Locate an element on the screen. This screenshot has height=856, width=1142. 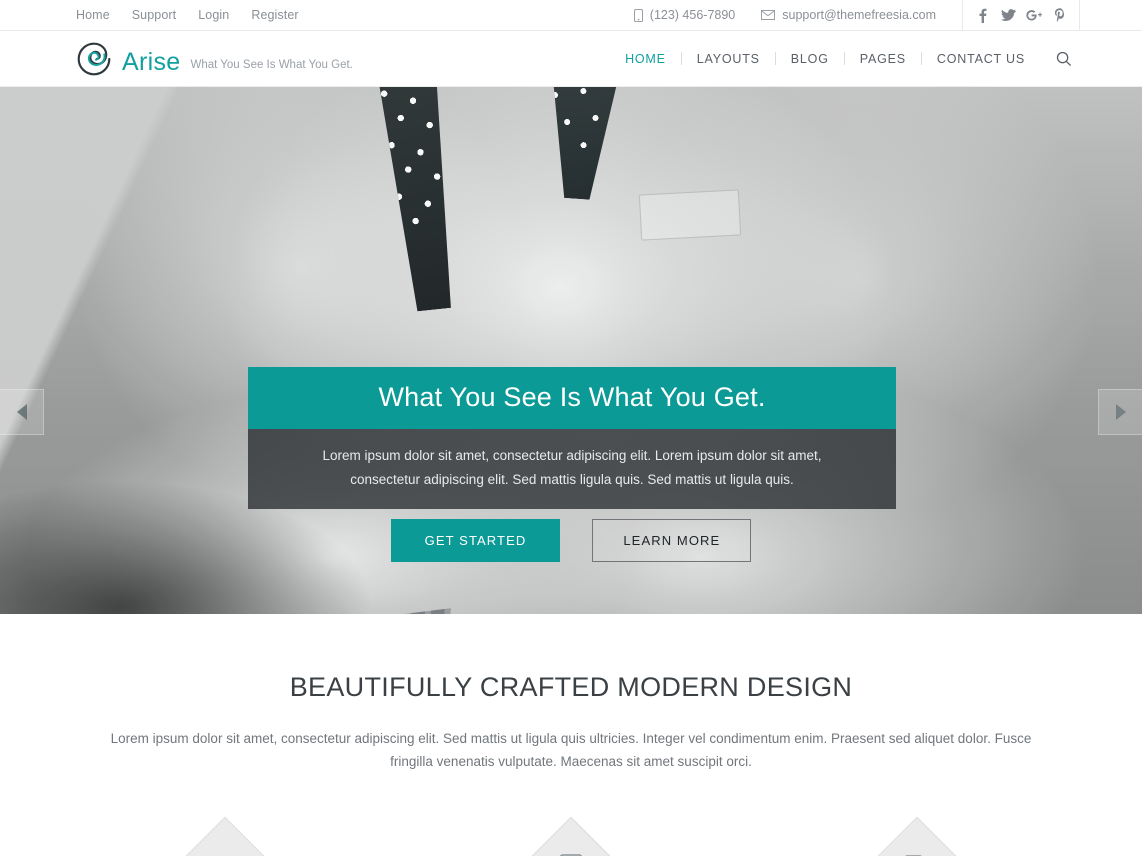
nav-item-home: HOME is located at coordinates (645, 59).